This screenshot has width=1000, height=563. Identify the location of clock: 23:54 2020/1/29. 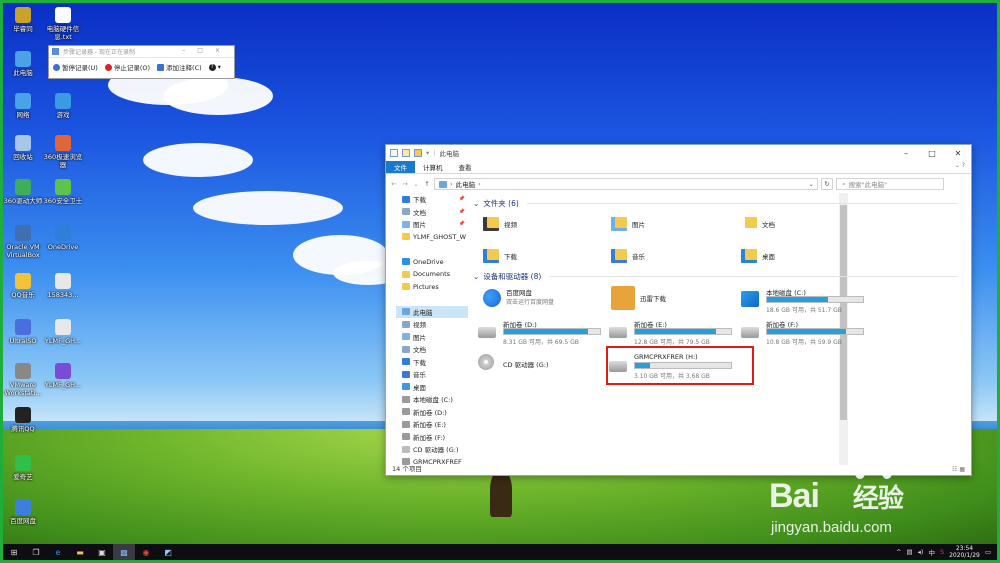
(964, 552).